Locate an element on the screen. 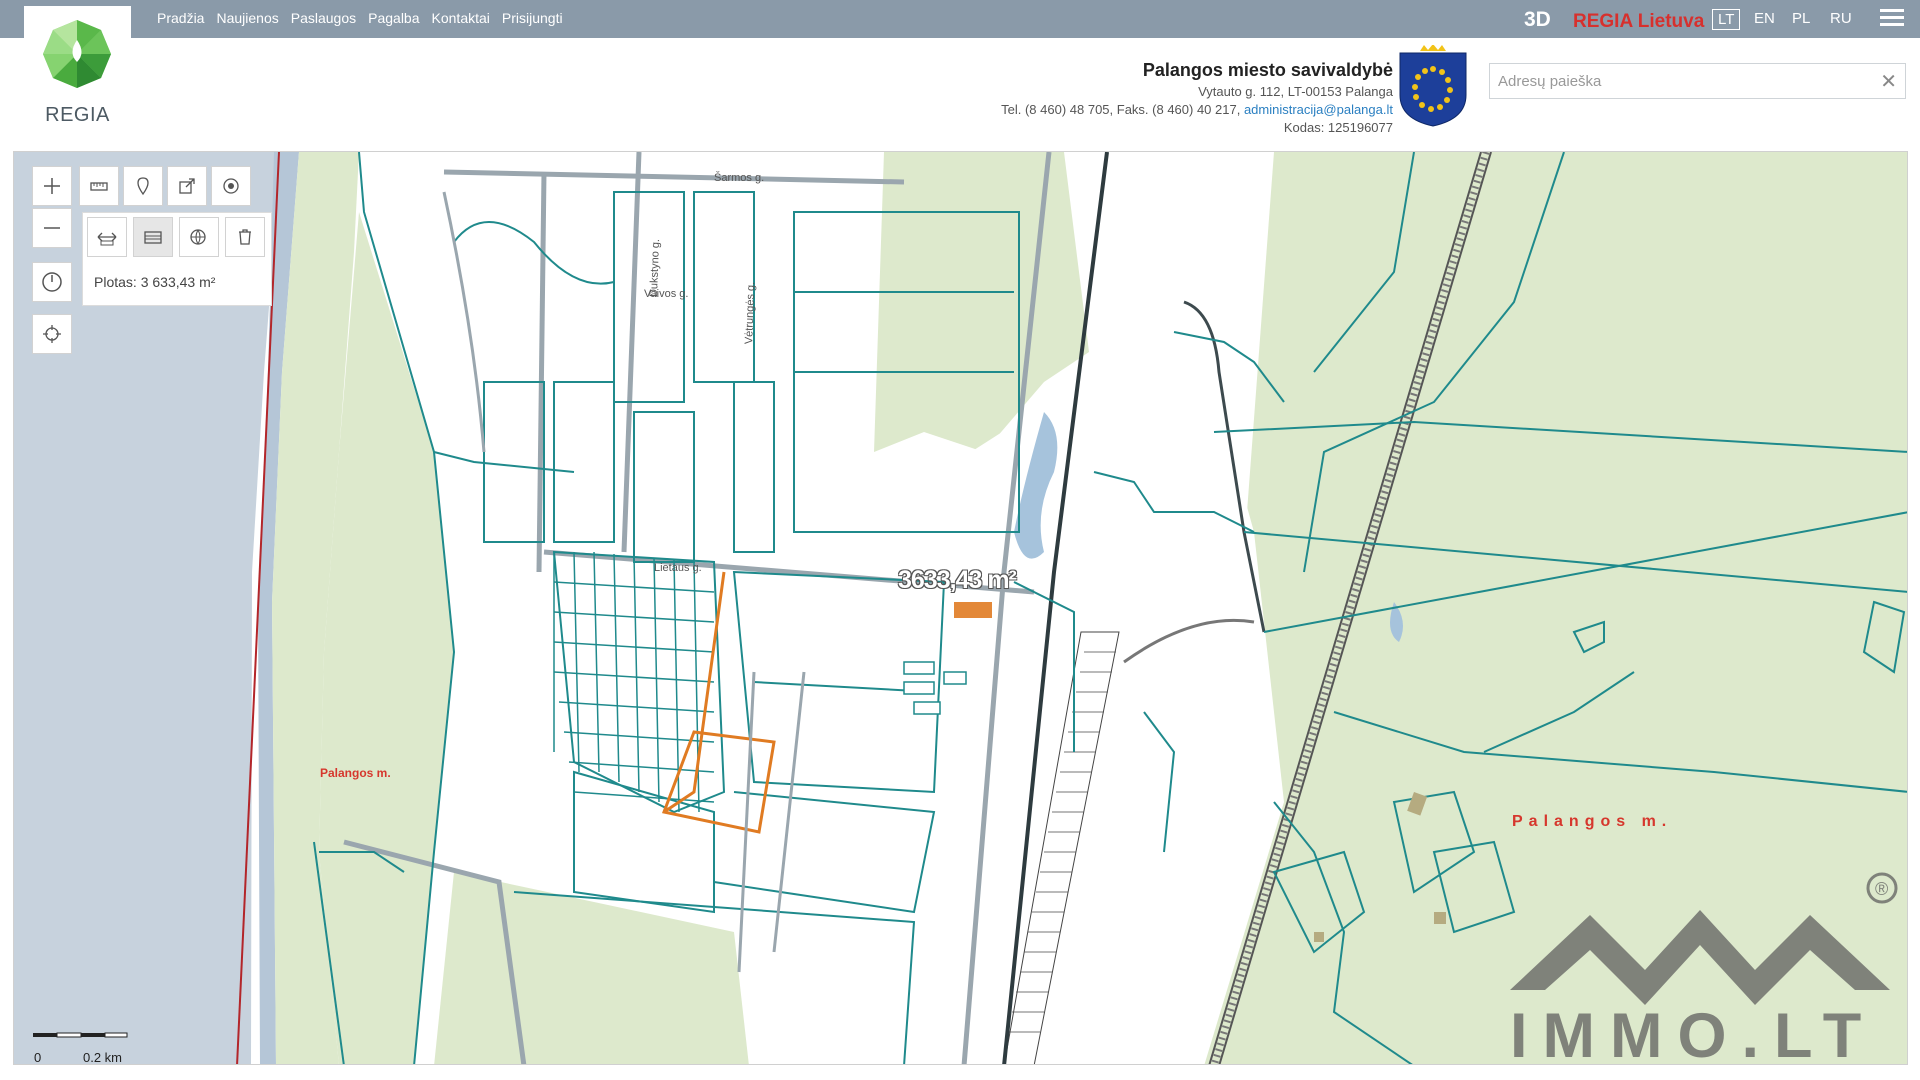  municipality-address: Vytauto g. 112, LT-00153 Palanga is located at coordinates (1295, 91).